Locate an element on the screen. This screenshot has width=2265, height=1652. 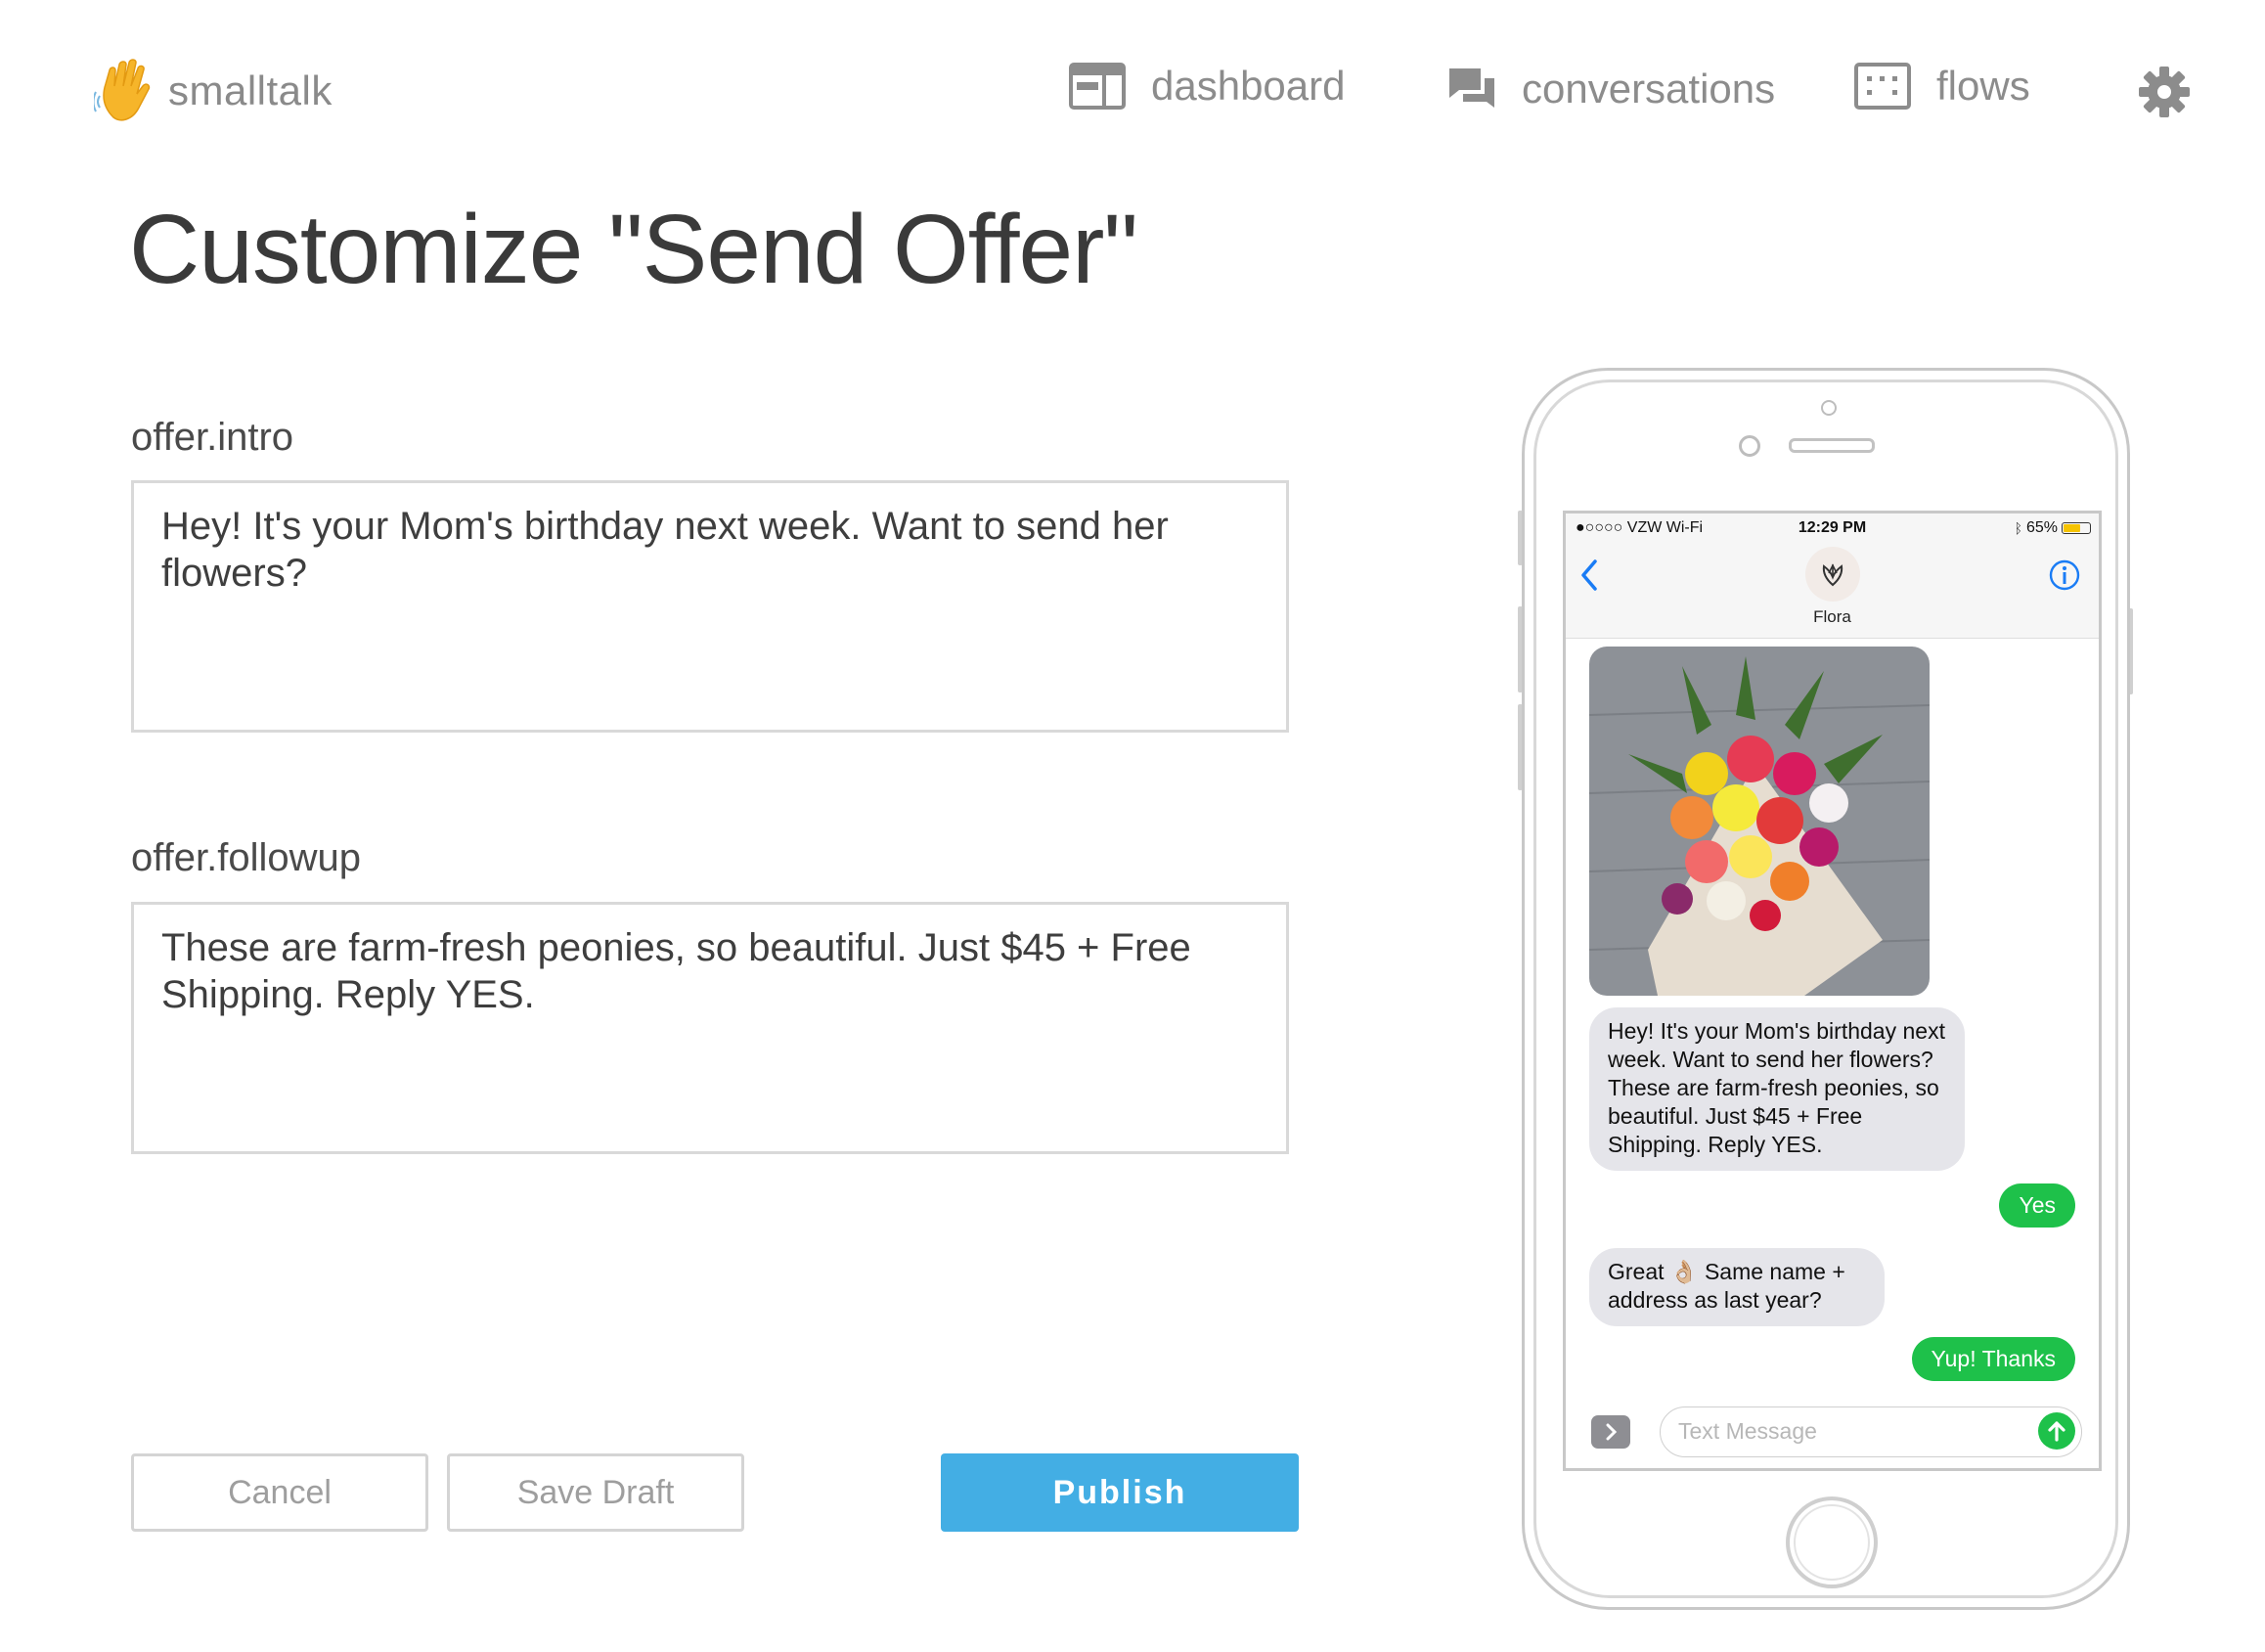
flows-icon is located at coordinates (1882, 86).